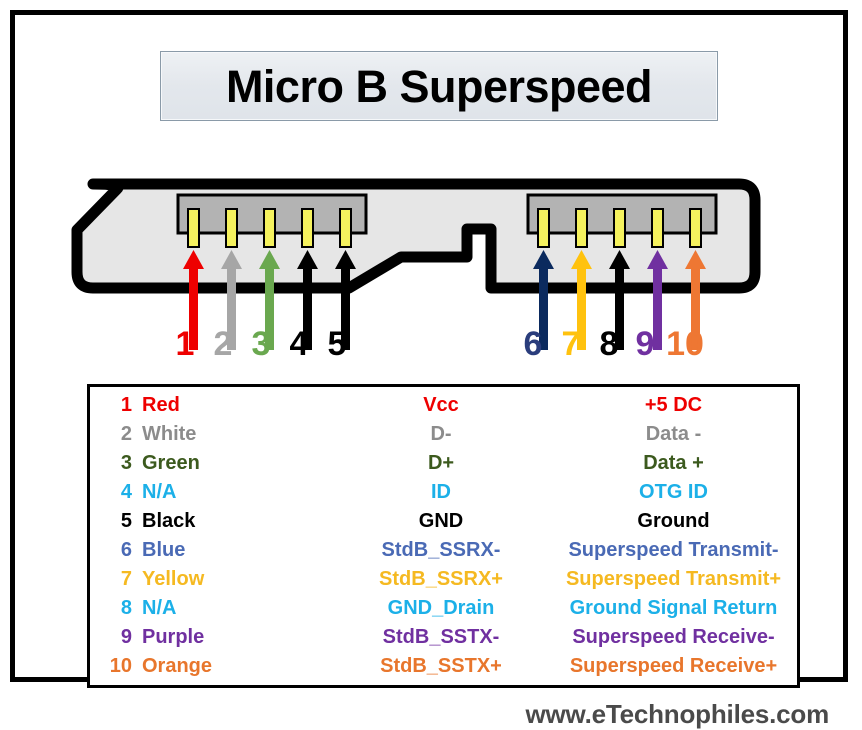  I want to click on pin-number-cell: 6, so click(126, 550).